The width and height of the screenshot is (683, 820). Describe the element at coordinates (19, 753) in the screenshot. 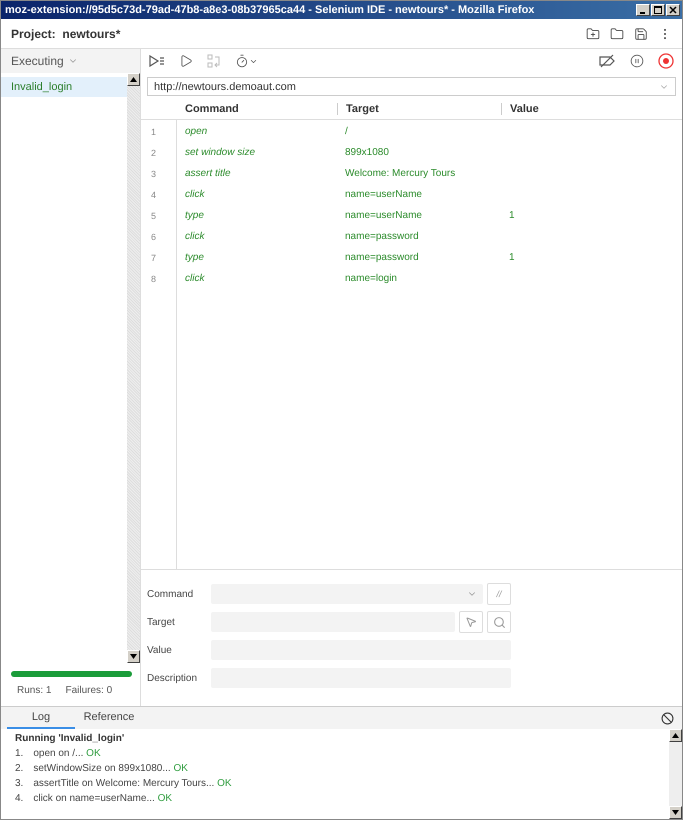

I see `log-number: 1.` at that location.